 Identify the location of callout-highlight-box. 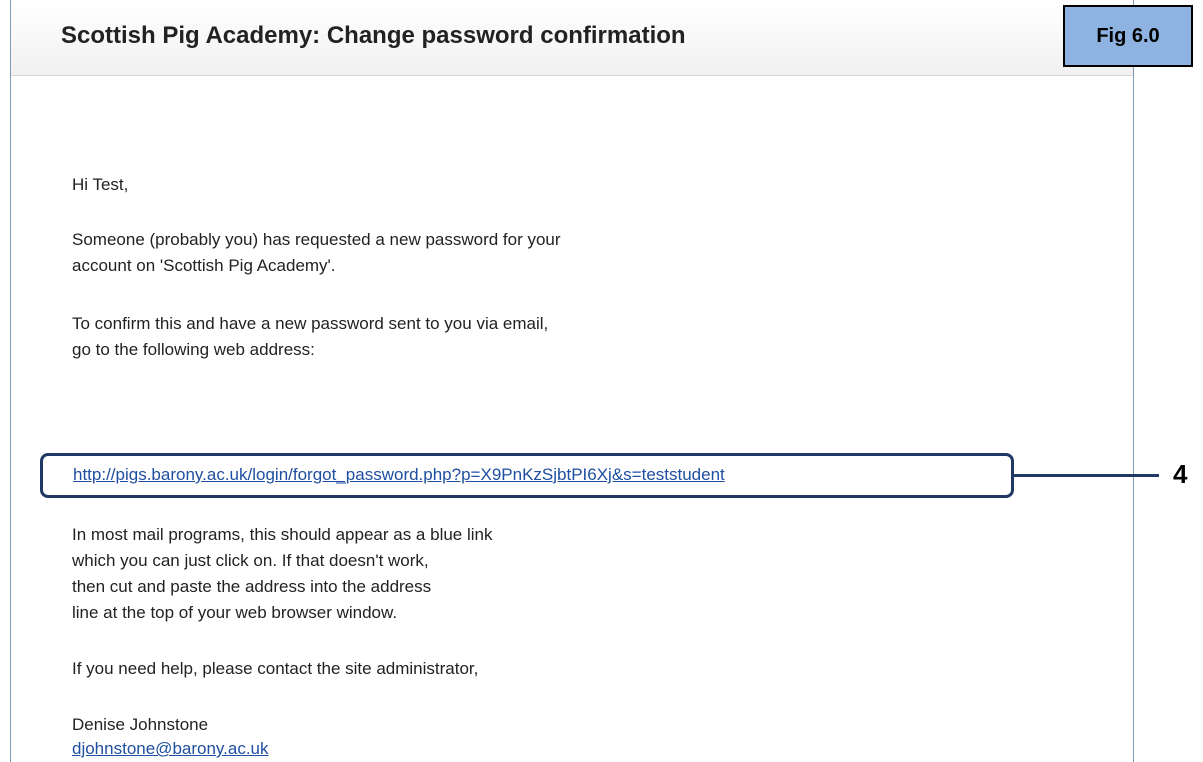
(527, 475).